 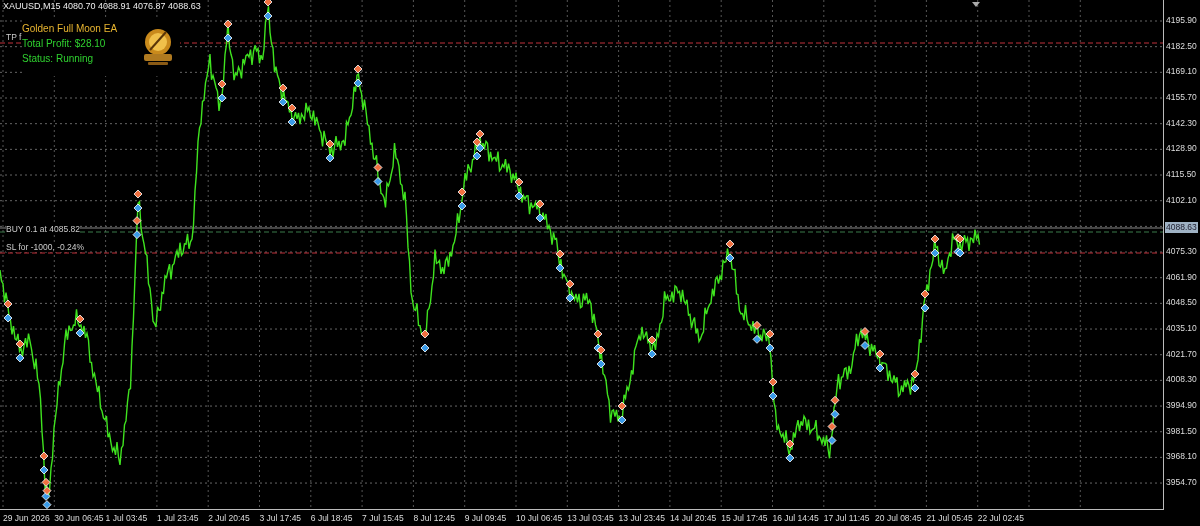 I want to click on current-price-badge: 4088.63, so click(x=1181, y=228).